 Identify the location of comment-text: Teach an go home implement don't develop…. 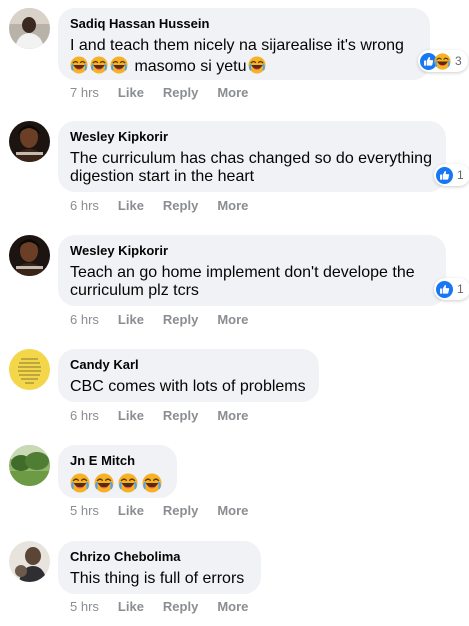
(242, 272).